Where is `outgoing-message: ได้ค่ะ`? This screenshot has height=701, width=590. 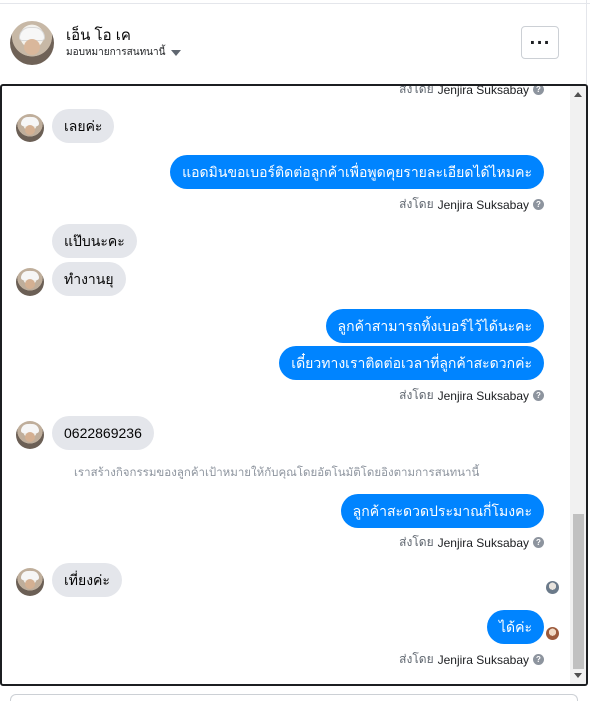 outgoing-message: ได้ค่ะ is located at coordinates (515, 627).